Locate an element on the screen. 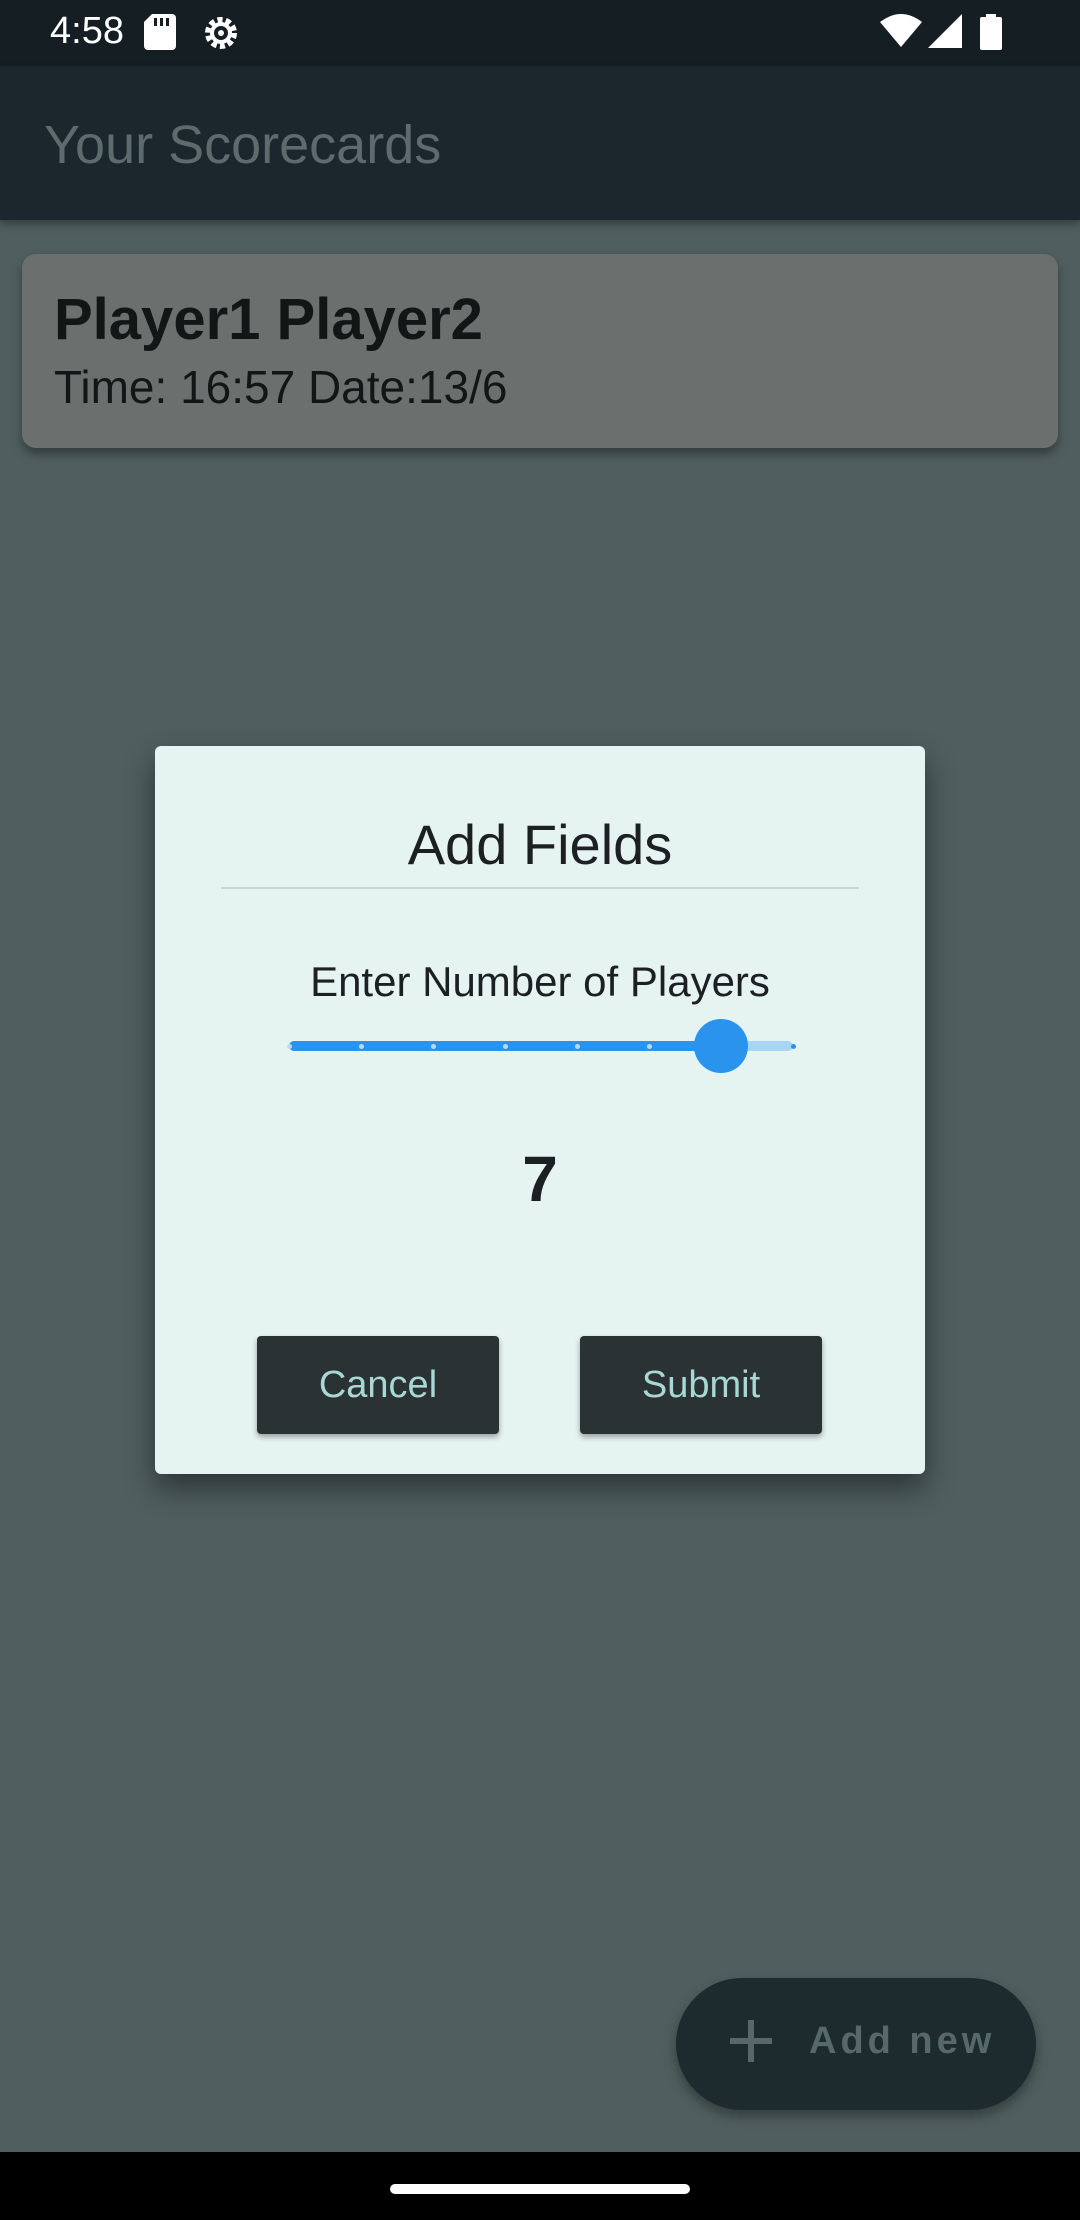  dialog-prompt: Enter Number of Players is located at coordinates (540, 981).